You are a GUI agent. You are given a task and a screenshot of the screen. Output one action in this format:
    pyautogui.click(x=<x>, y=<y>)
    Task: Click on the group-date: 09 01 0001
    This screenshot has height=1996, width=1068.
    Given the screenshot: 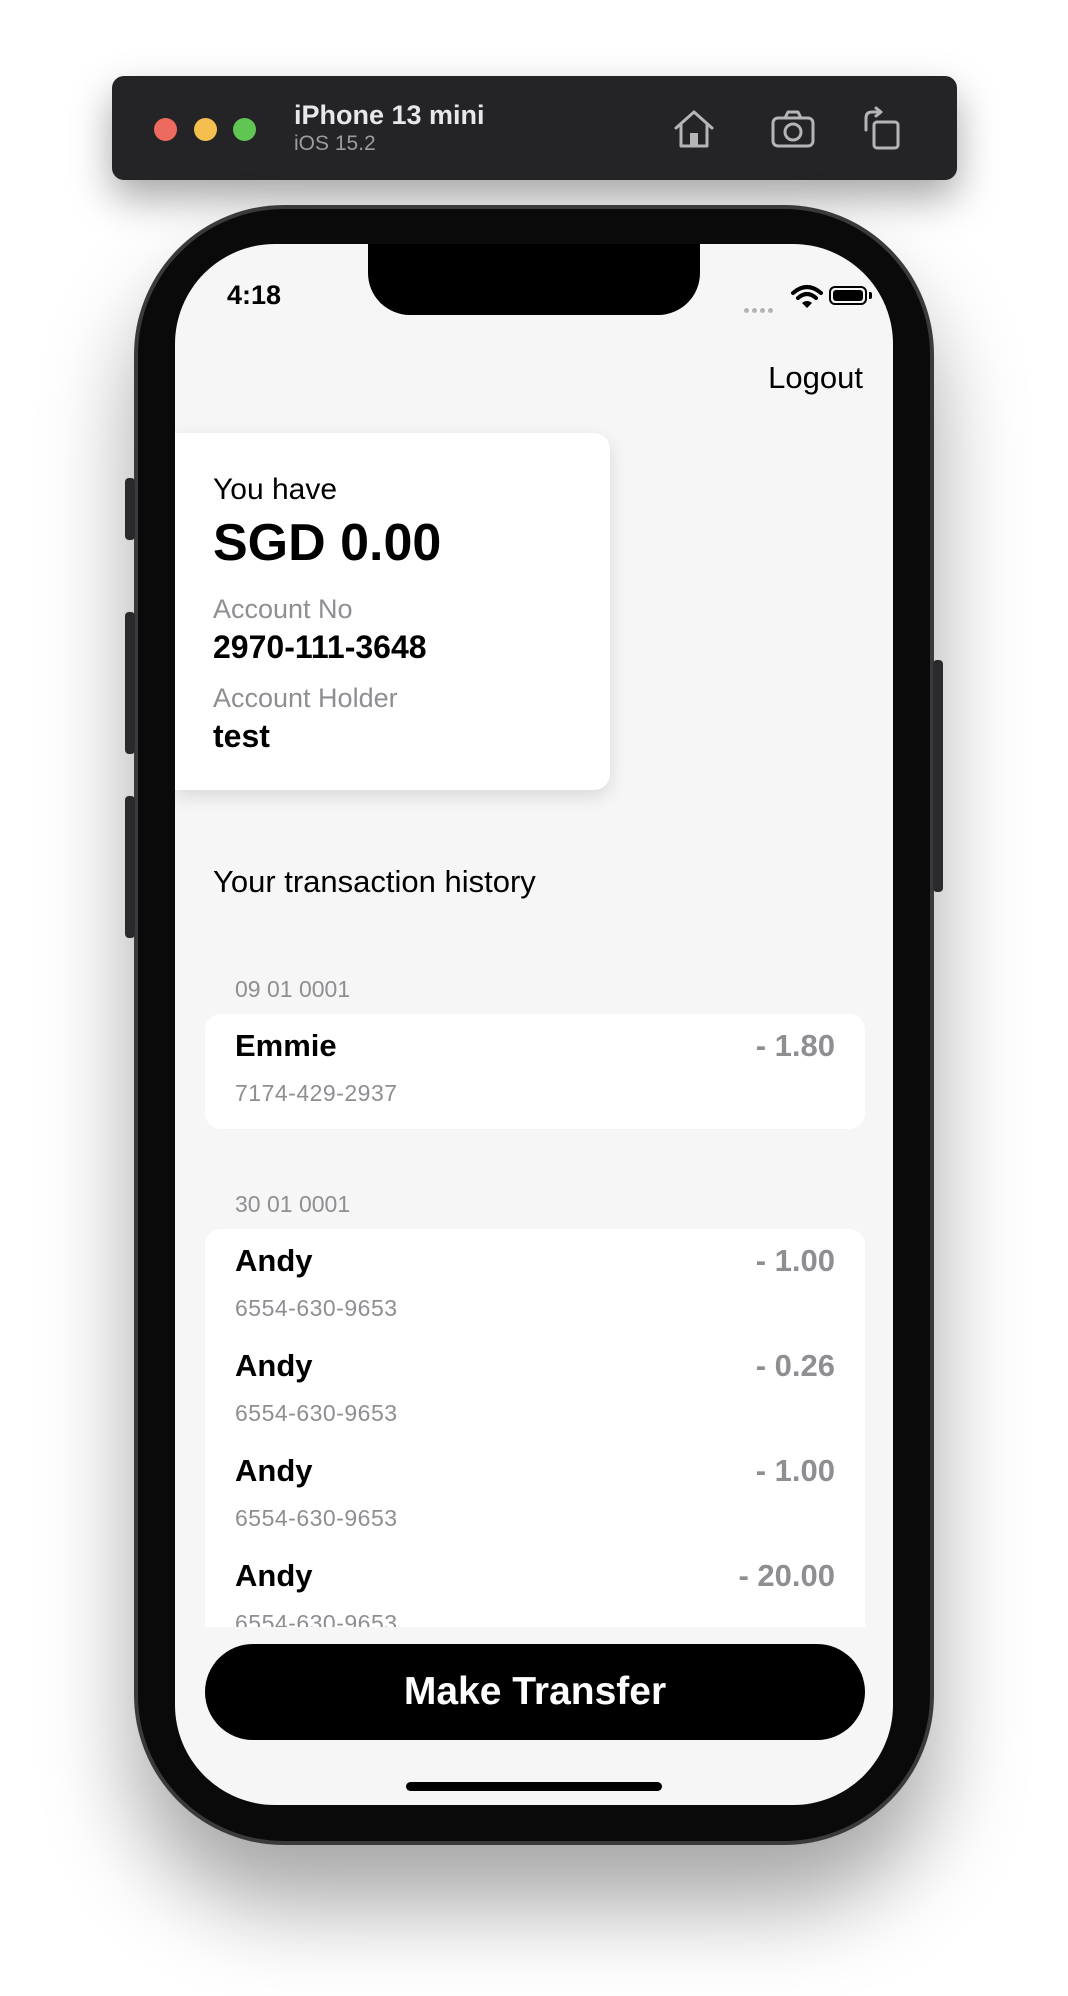 What is the action you would take?
    pyautogui.click(x=293, y=989)
    